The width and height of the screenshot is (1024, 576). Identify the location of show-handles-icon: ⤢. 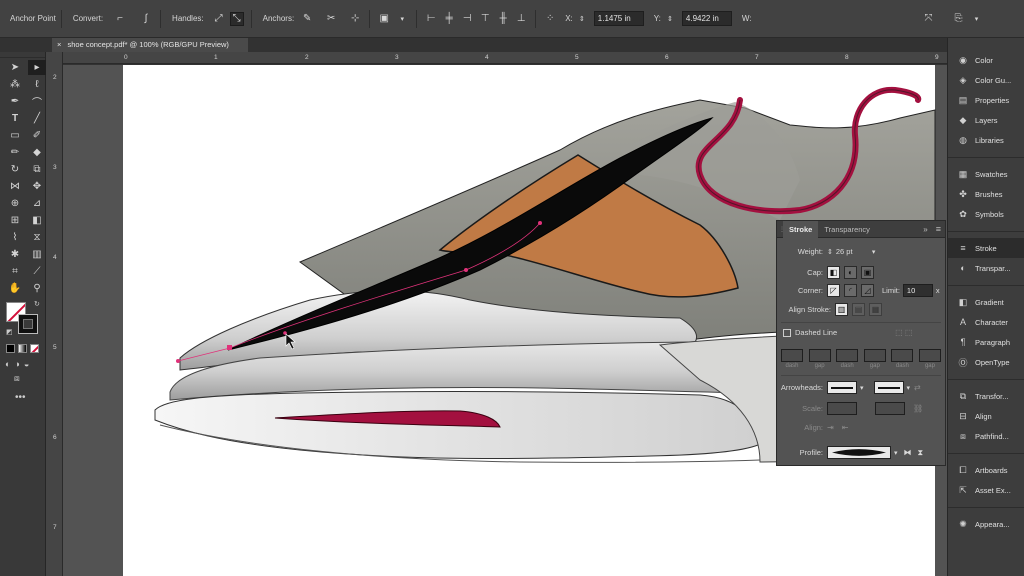
(219, 19).